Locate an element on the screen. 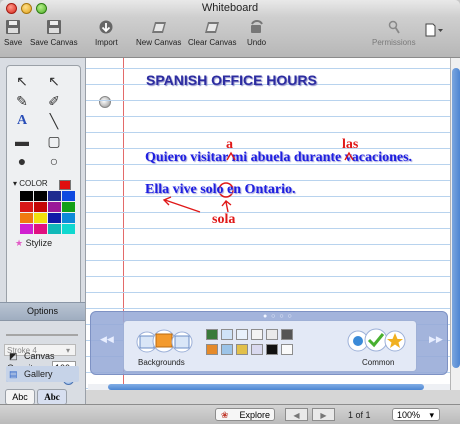 This screenshot has height=424, width=460. status-bar: ❀ Explore ◀ ▶ 1 of 1 100% ▾ is located at coordinates (230, 414).